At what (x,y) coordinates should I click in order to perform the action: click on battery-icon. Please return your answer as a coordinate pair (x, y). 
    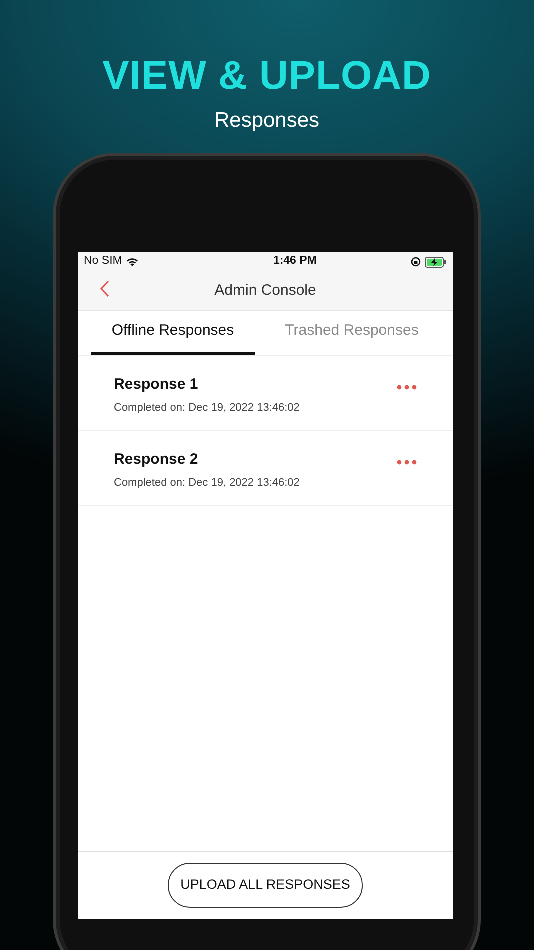
    Looking at the image, I should click on (436, 262).